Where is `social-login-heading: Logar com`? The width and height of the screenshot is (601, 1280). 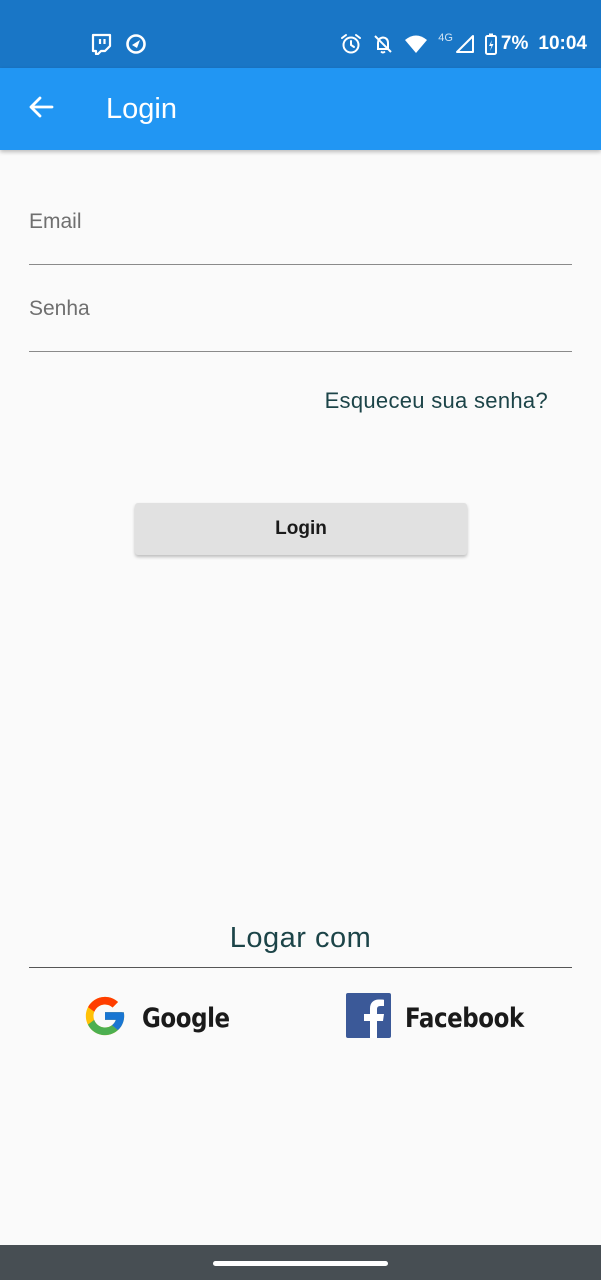 social-login-heading: Logar com is located at coordinates (300, 938).